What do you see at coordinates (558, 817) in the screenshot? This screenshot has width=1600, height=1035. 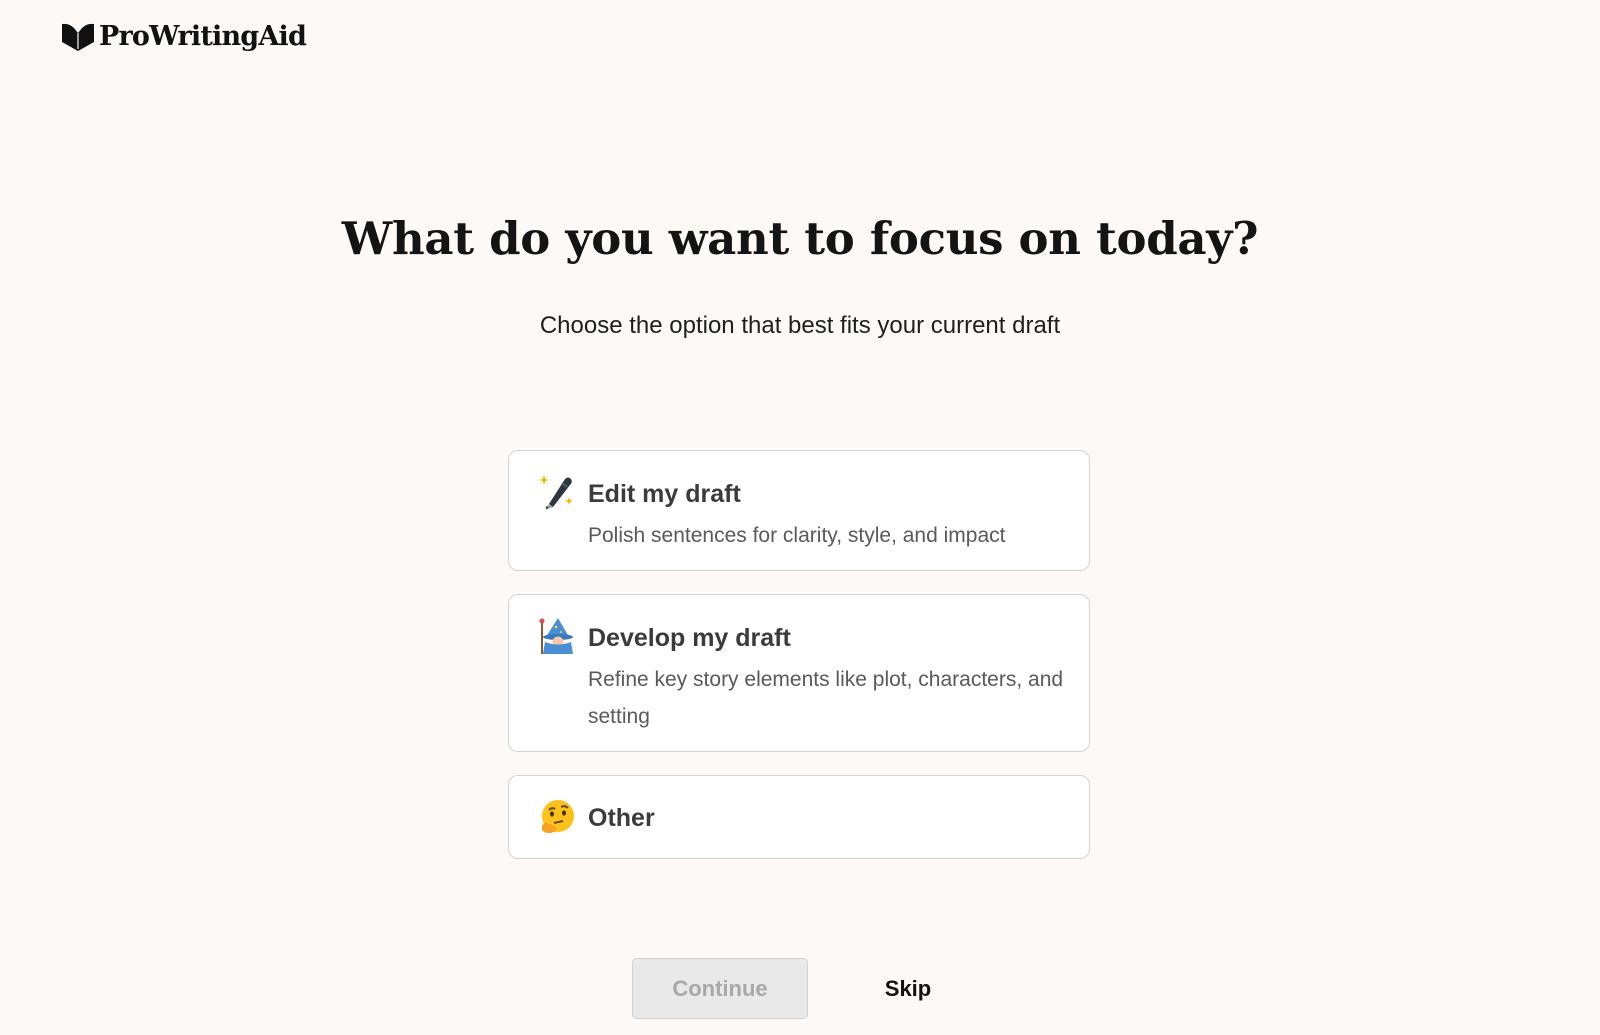 I see `thinking-face-icon` at bounding box center [558, 817].